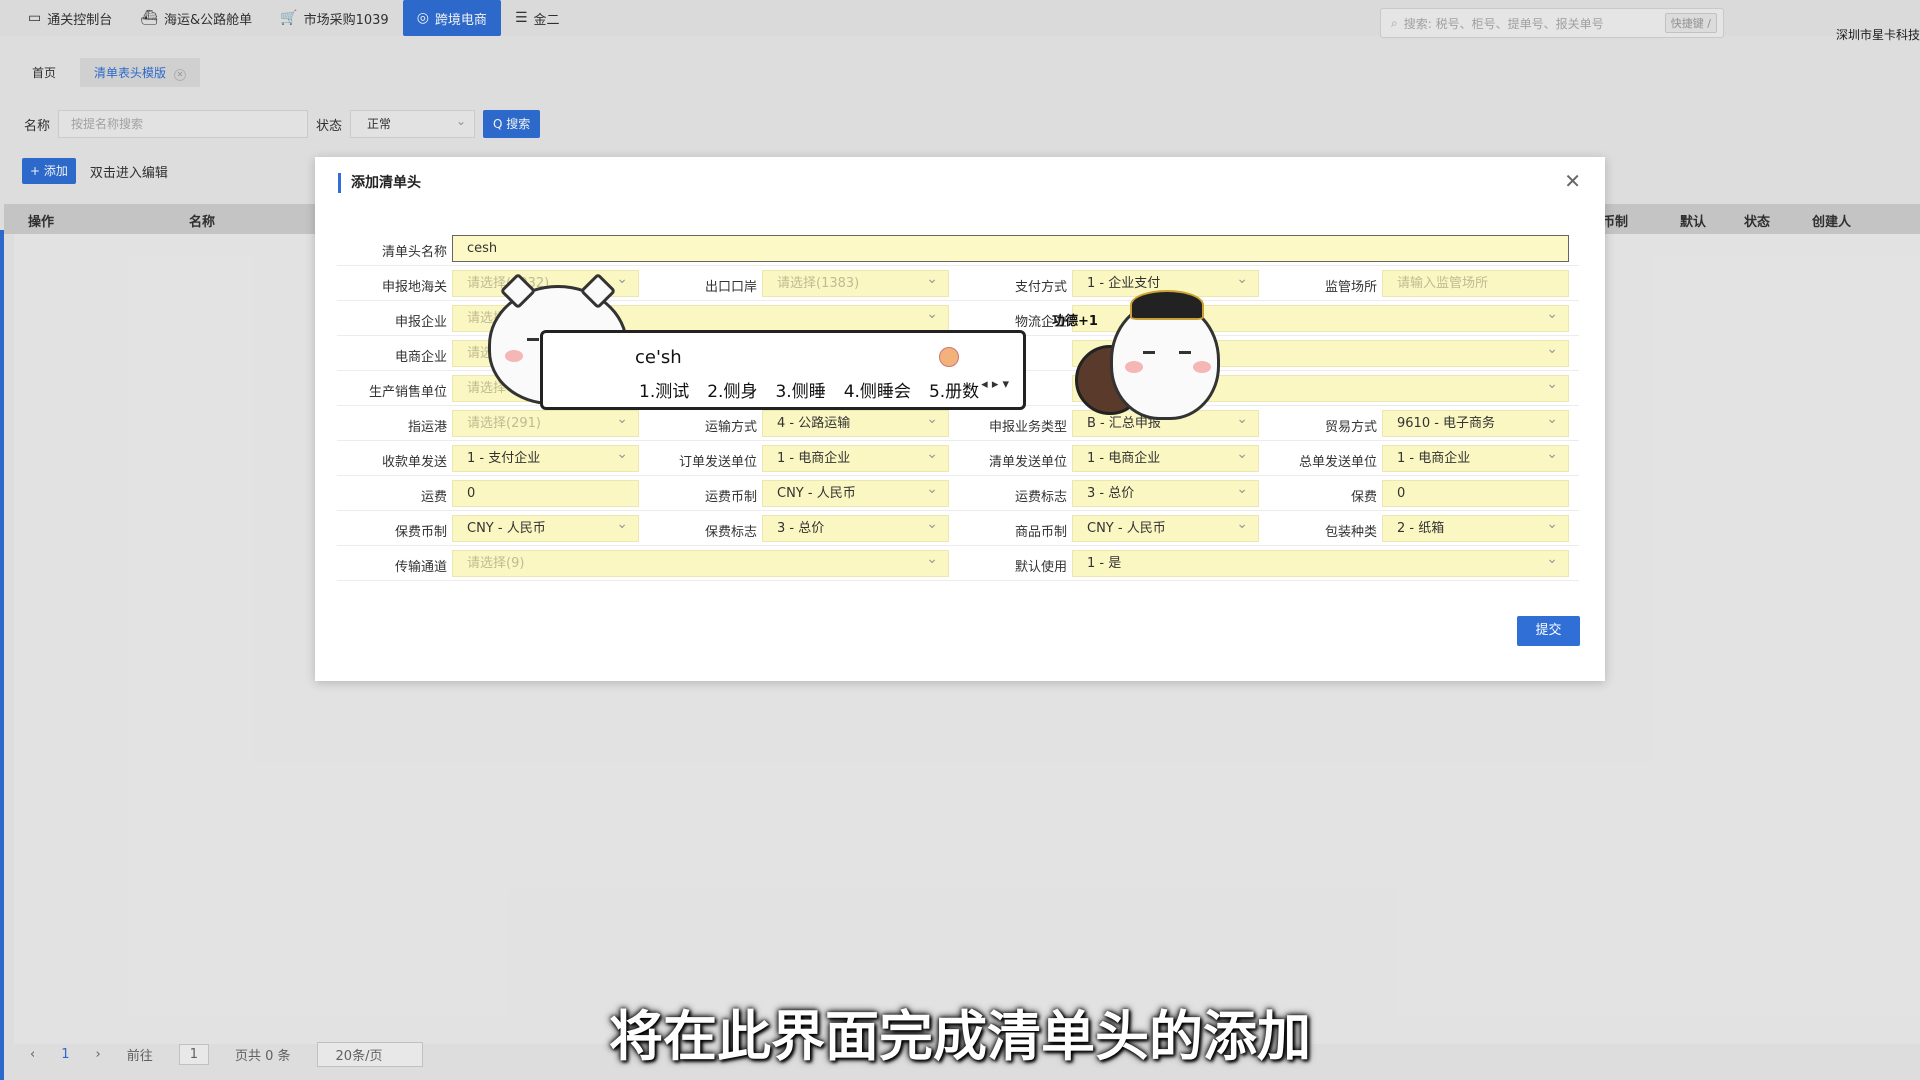  Describe the element at coordinates (1027, 462) in the screenshot. I see `field-label: 清单发送单位` at that location.